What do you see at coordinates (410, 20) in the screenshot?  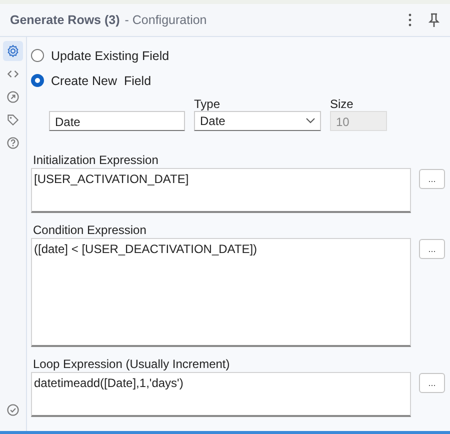 I see `more-menu-icon` at bounding box center [410, 20].